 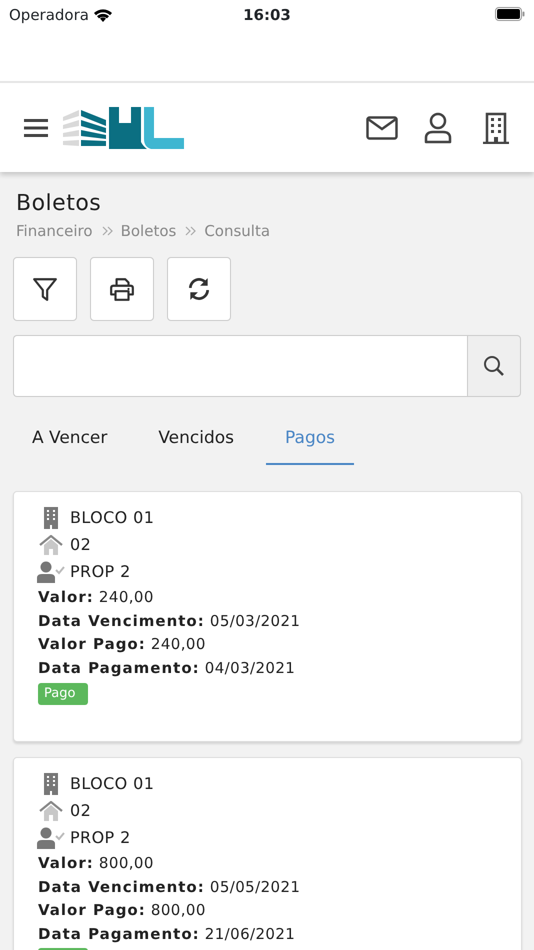 I want to click on refresh-icon, so click(x=199, y=289).